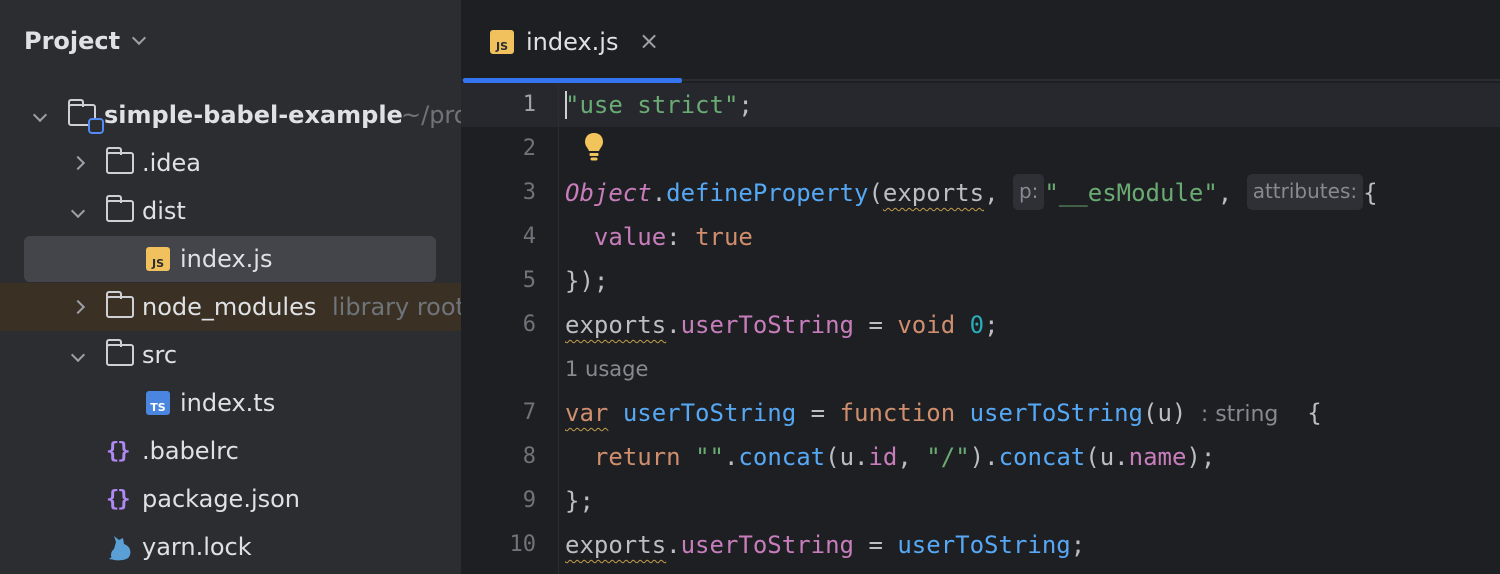 This screenshot has height=574, width=1500. Describe the element at coordinates (558, 328) in the screenshot. I see `gutter-divider` at that location.